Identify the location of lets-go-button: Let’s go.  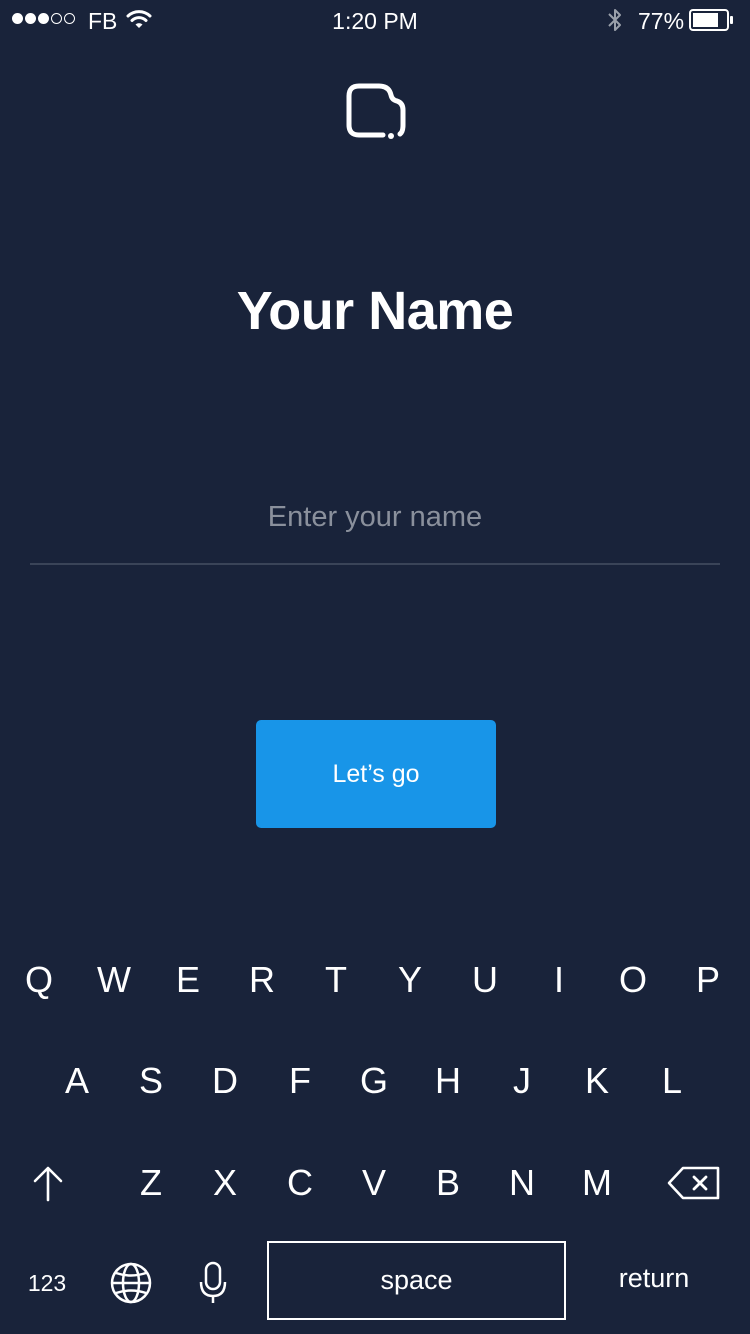
(376, 774).